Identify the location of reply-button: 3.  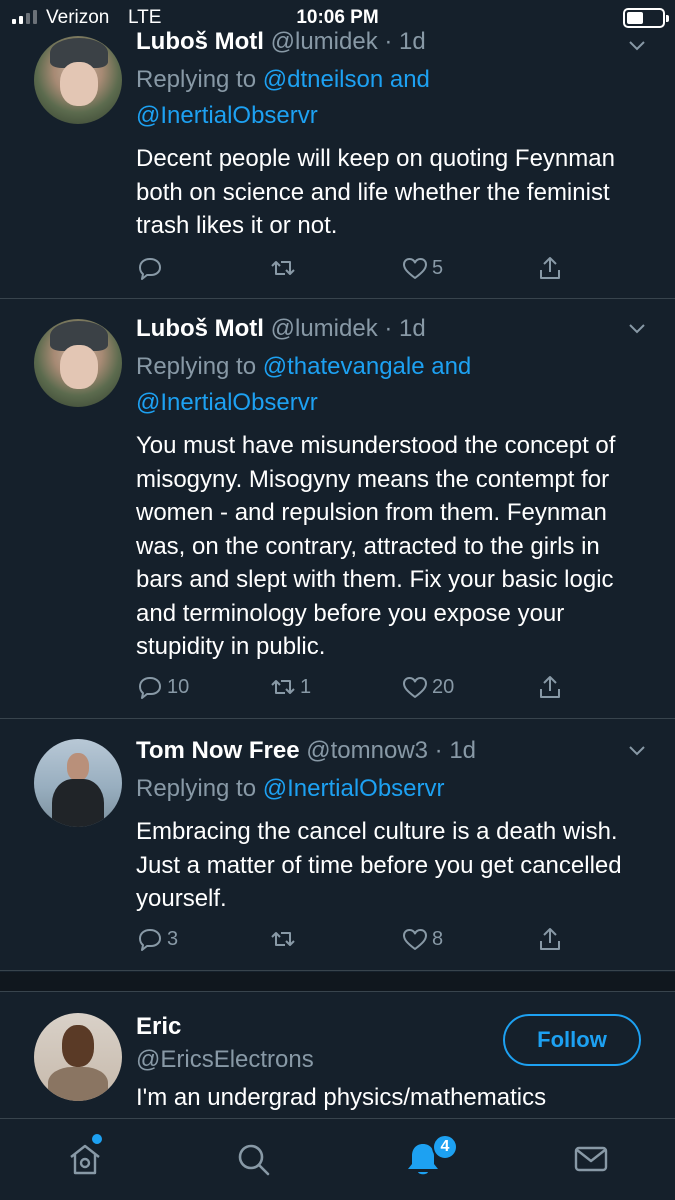
(157, 939).